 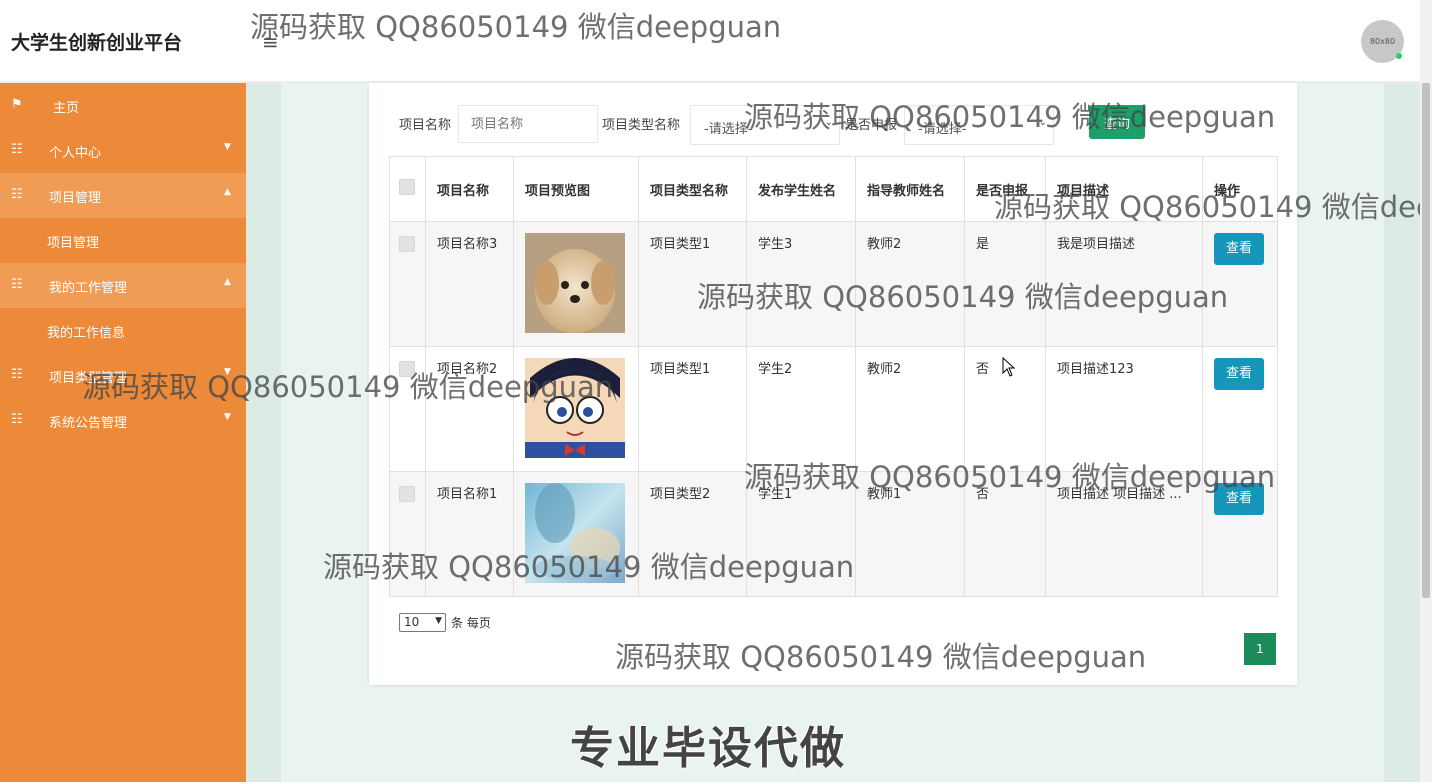 I want to click on project-name-input, so click(x=528, y=124).